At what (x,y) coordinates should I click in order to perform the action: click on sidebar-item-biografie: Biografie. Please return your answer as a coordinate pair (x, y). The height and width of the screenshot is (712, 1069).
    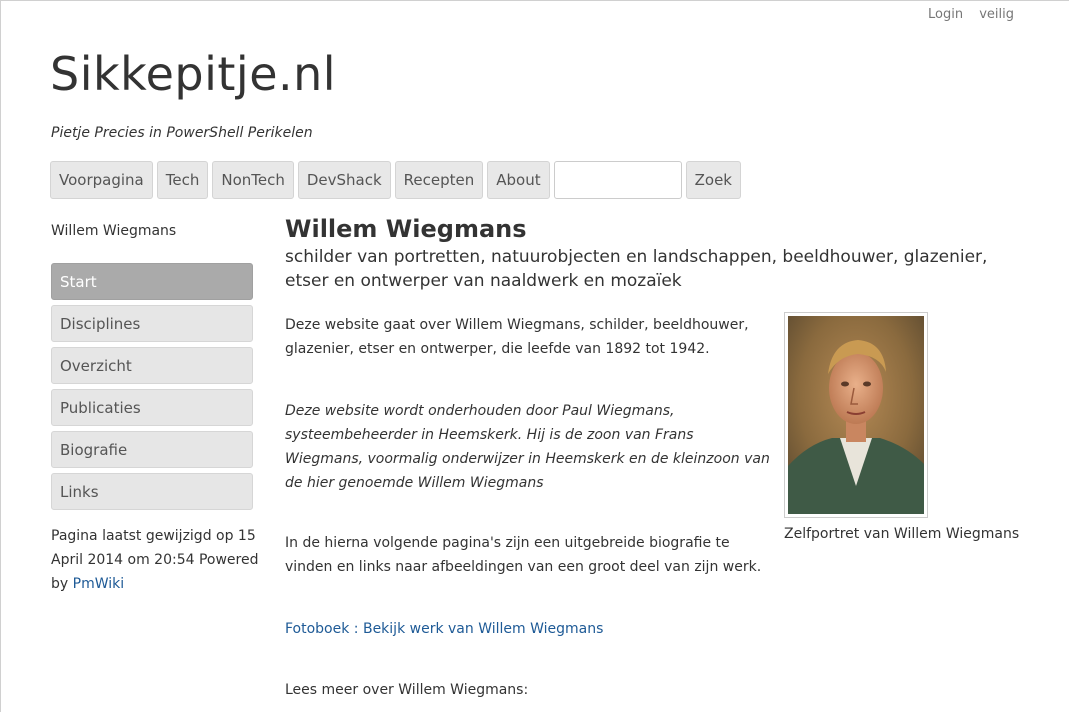
    Looking at the image, I should click on (152, 449).